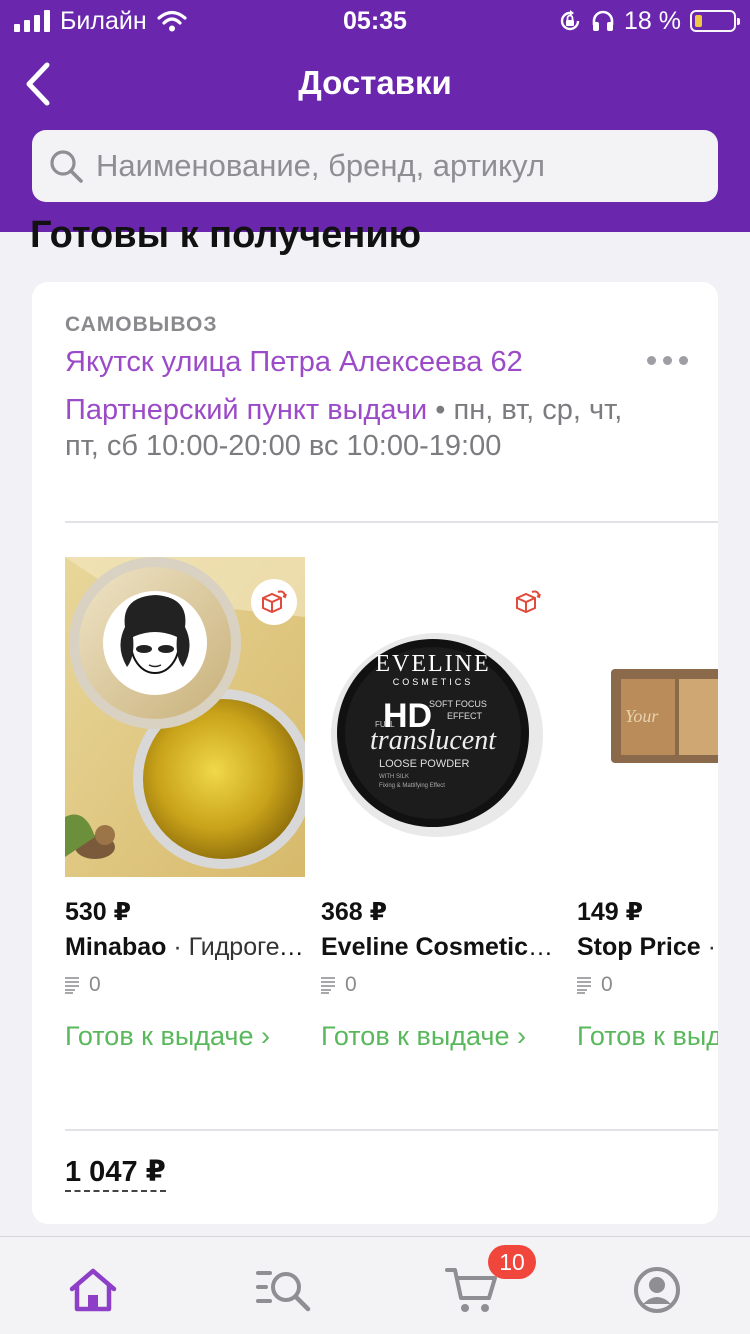  Describe the element at coordinates (465, 716) in the screenshot. I see `svg-text: EFFECT` at that location.